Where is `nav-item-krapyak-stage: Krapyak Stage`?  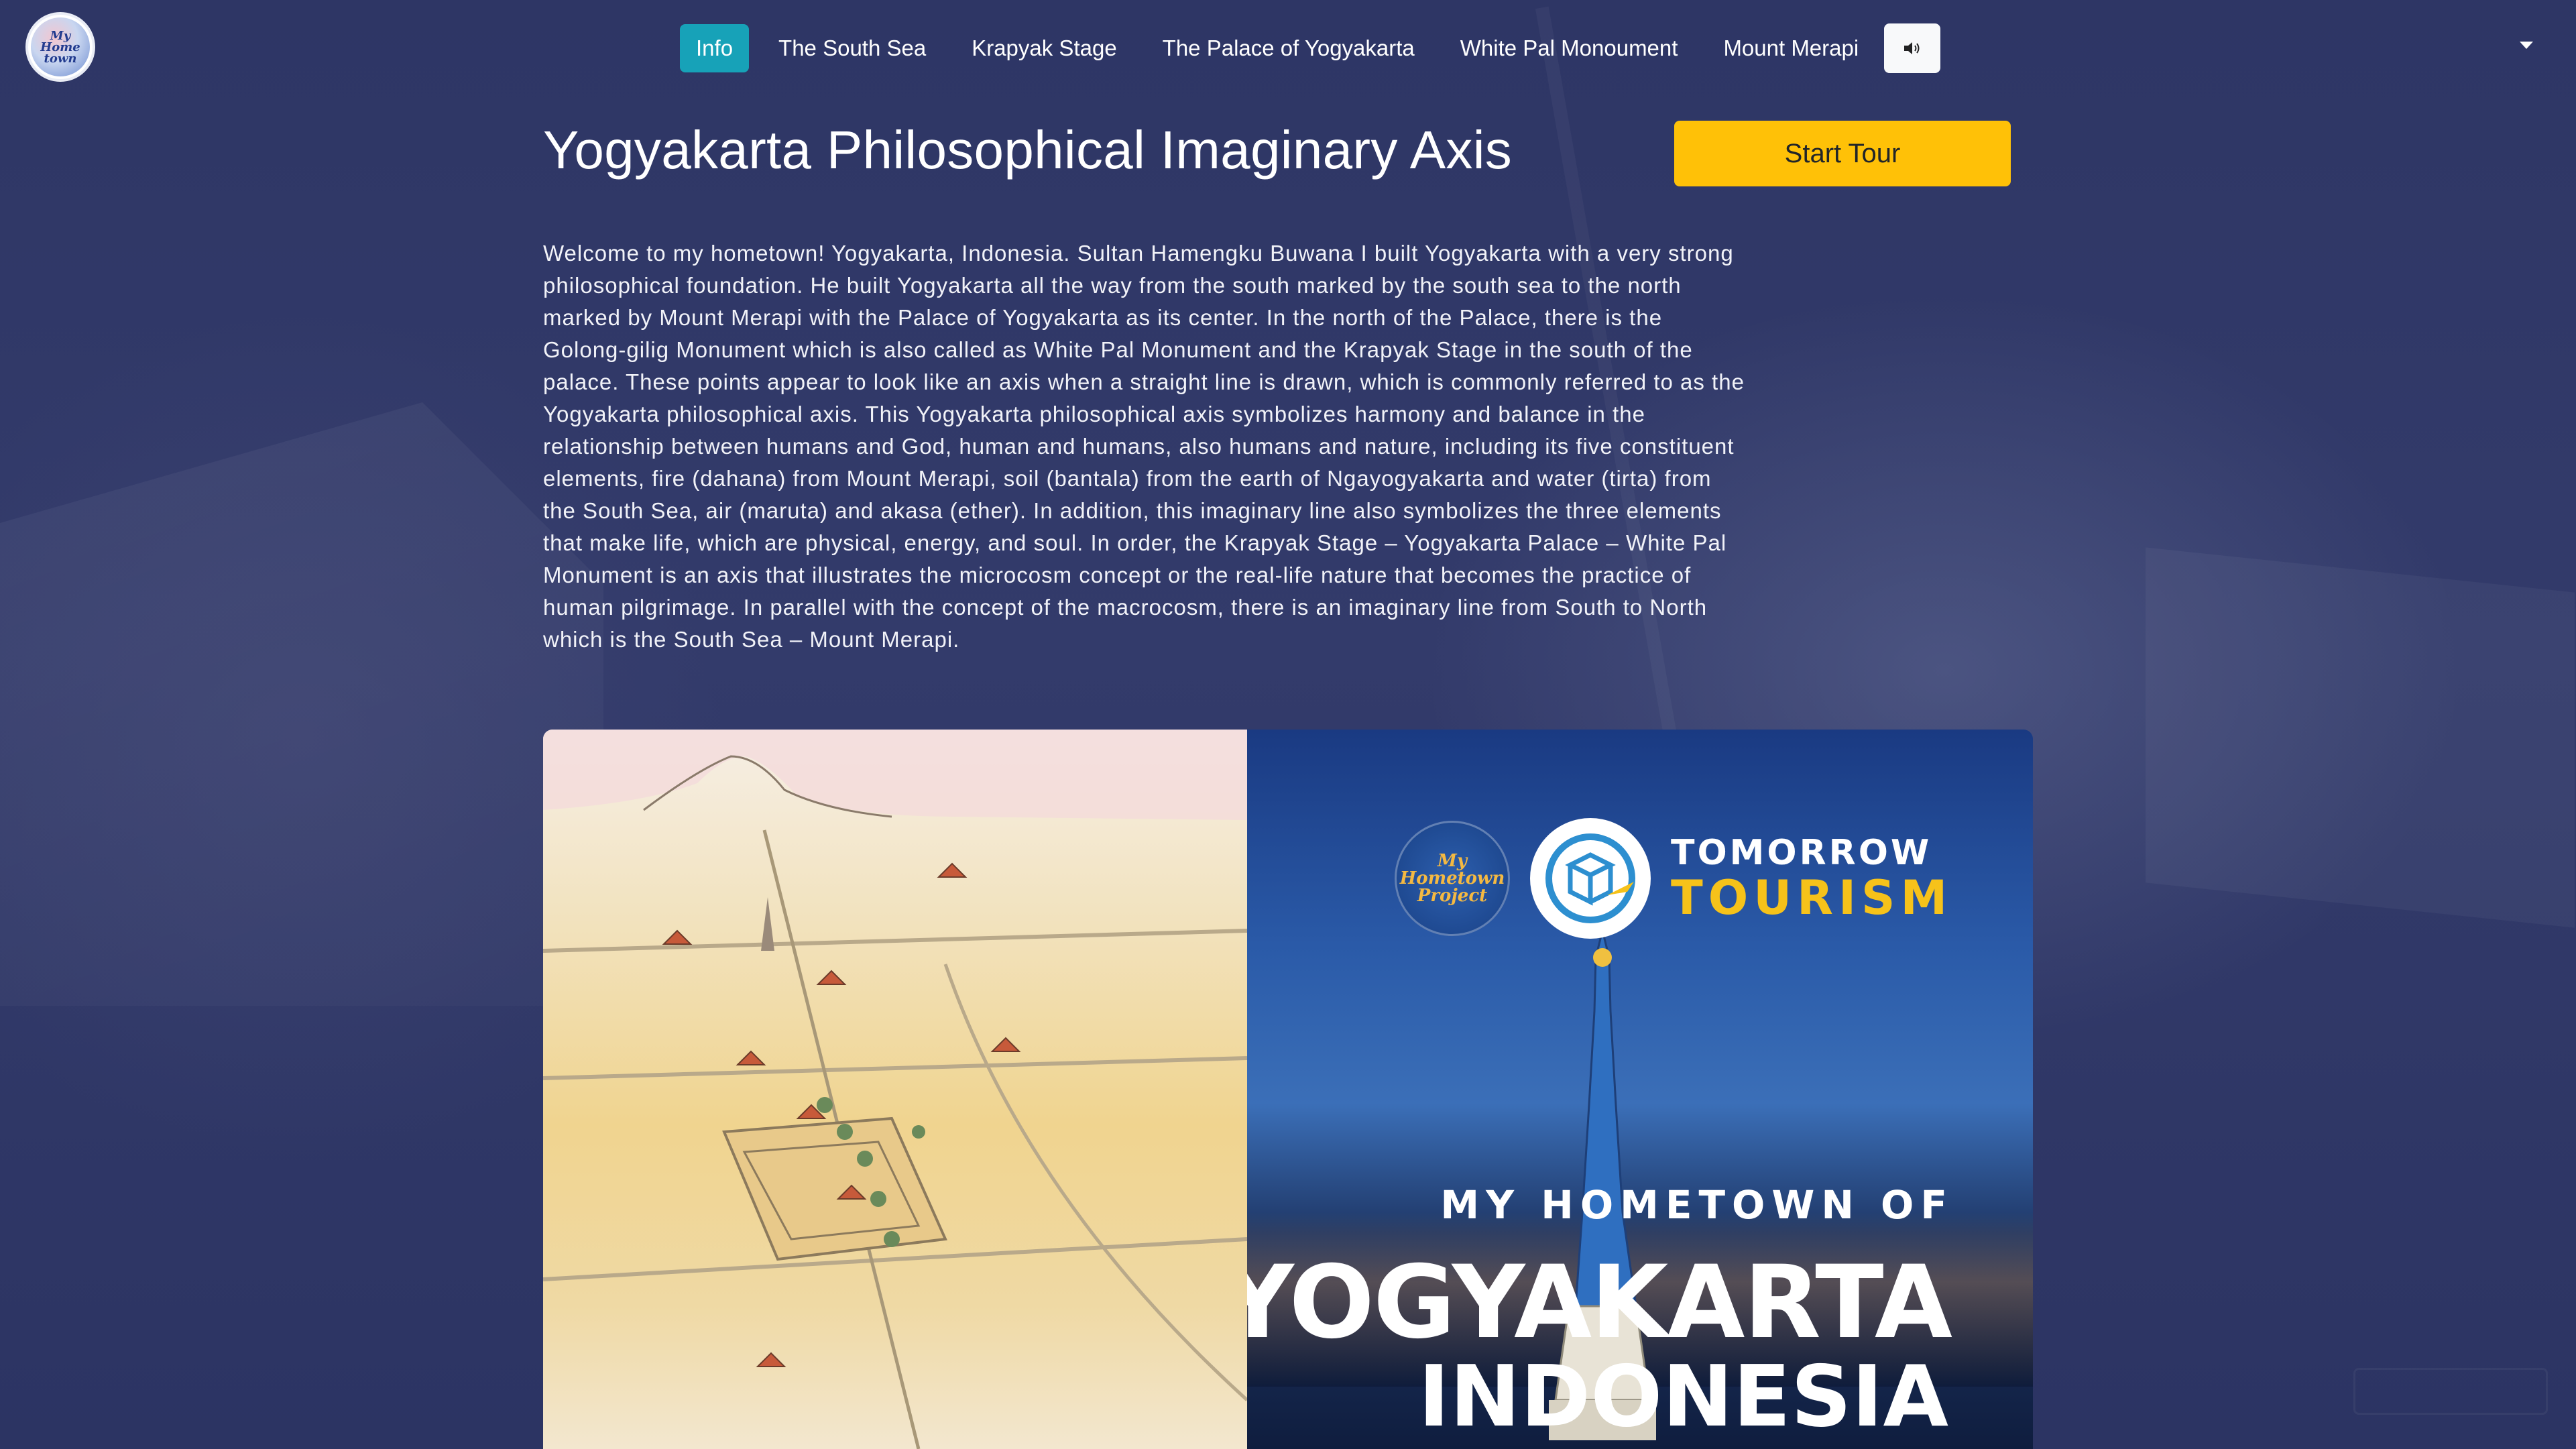
nav-item-krapyak-stage: Krapyak Stage is located at coordinates (1044, 48).